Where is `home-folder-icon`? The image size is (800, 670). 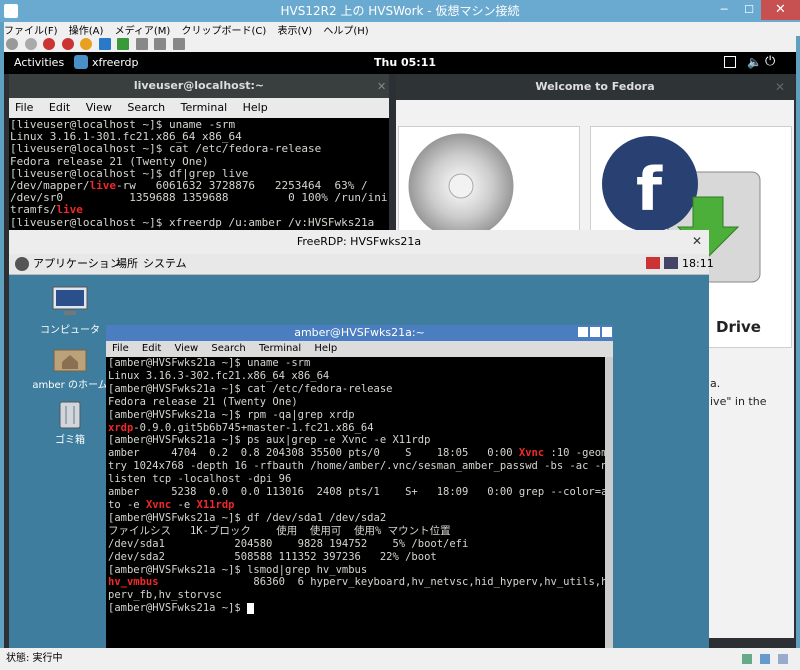
home-folder-icon is located at coordinates (70, 357).